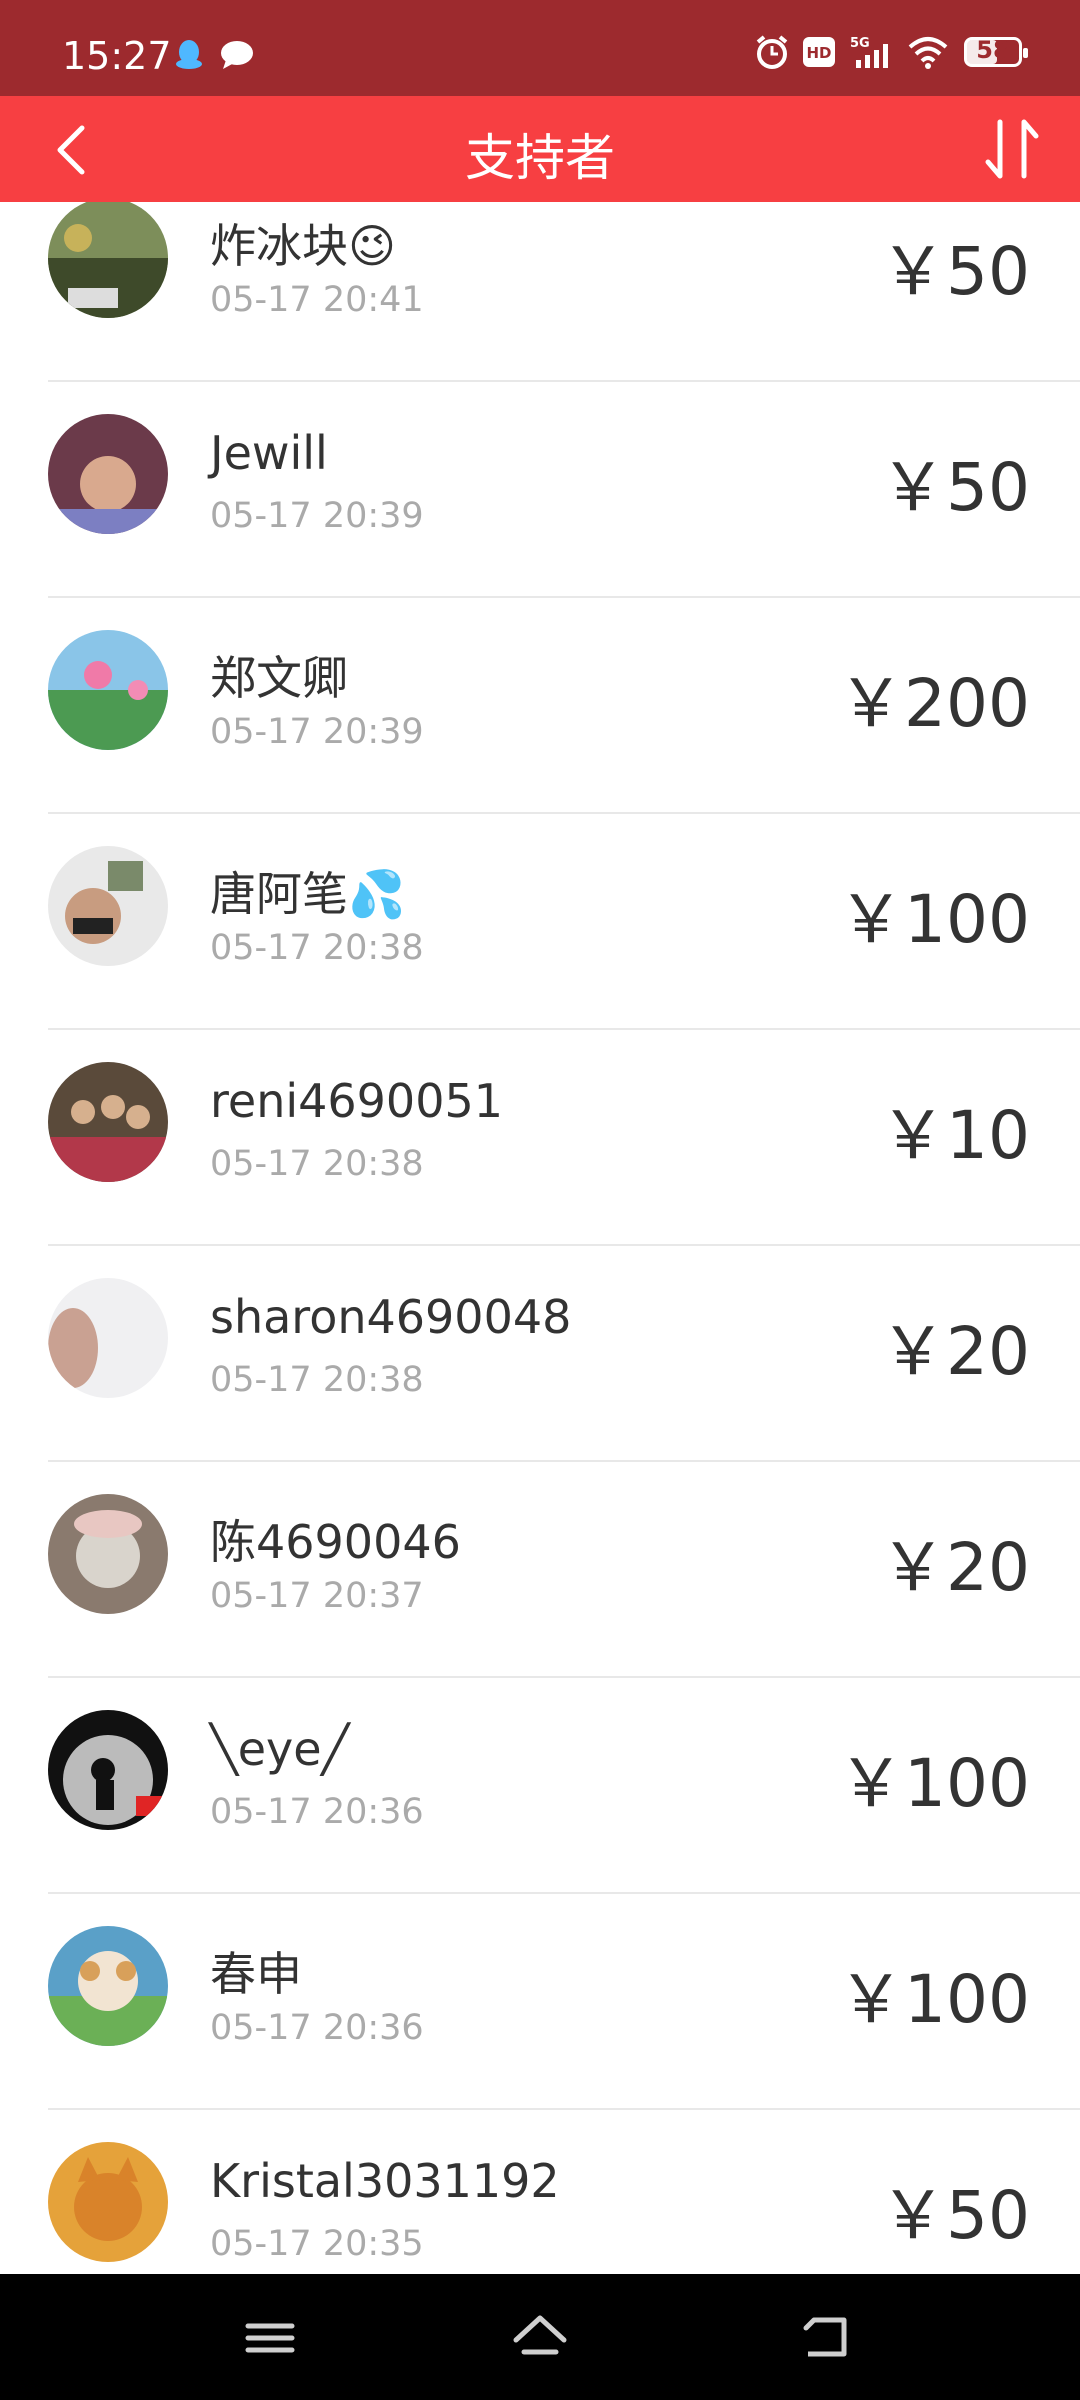  I want to click on app-header: 支持者, so click(540, 149).